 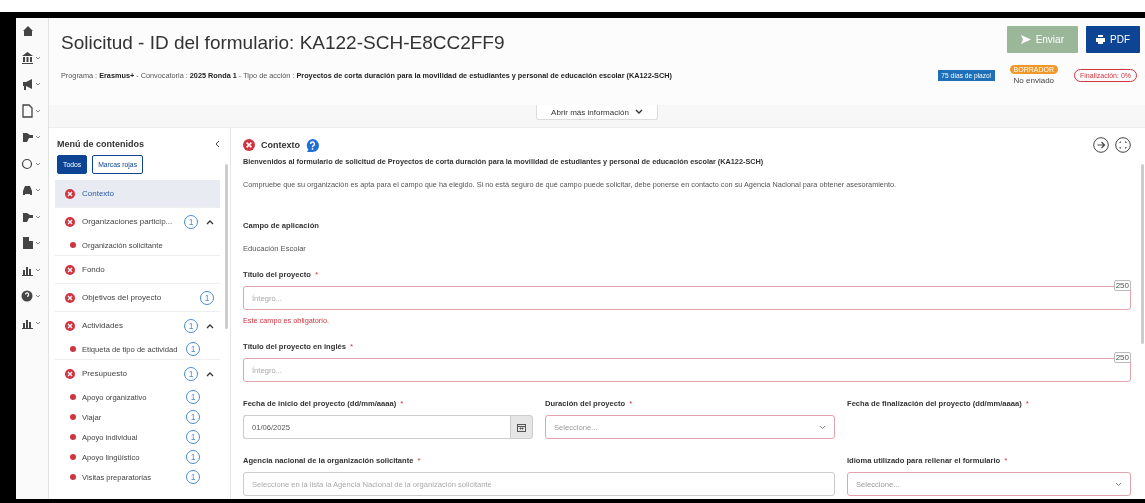 I want to click on menu-item: Presupuesto 1, so click(x=137, y=373).